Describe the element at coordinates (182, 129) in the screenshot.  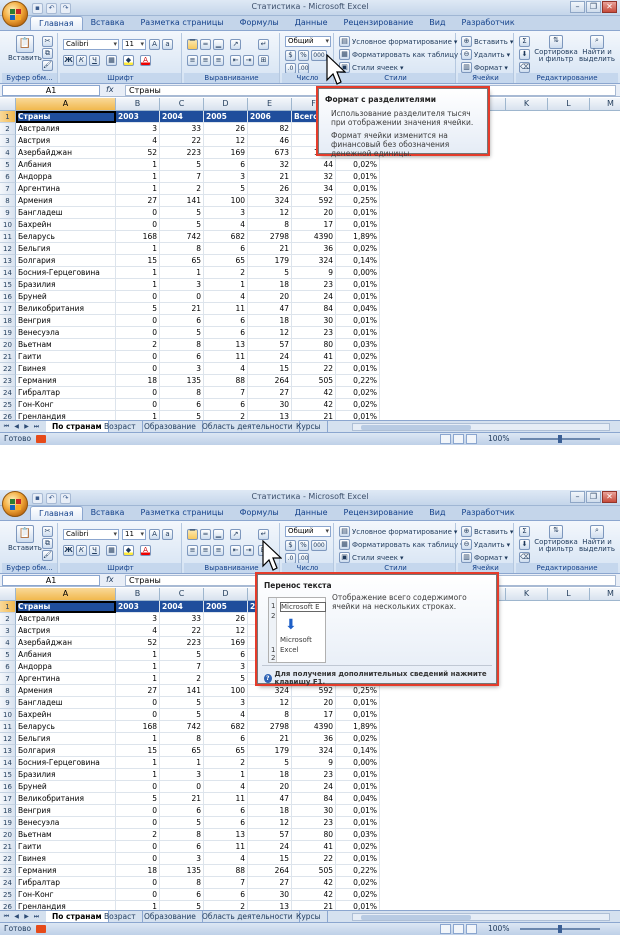
I see `table-cell: 33` at that location.